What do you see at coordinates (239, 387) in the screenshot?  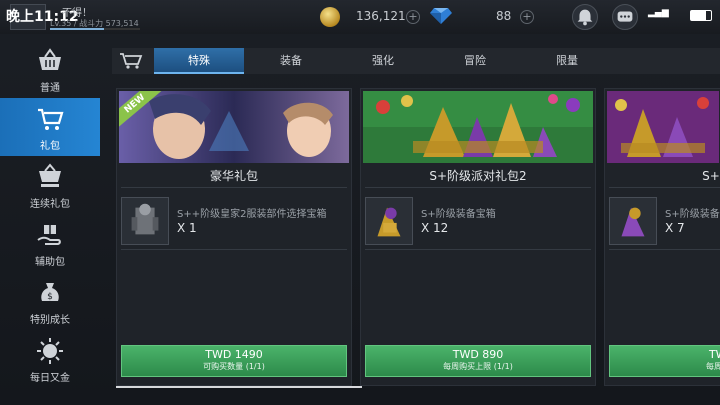 I see `scroll-indicator` at bounding box center [239, 387].